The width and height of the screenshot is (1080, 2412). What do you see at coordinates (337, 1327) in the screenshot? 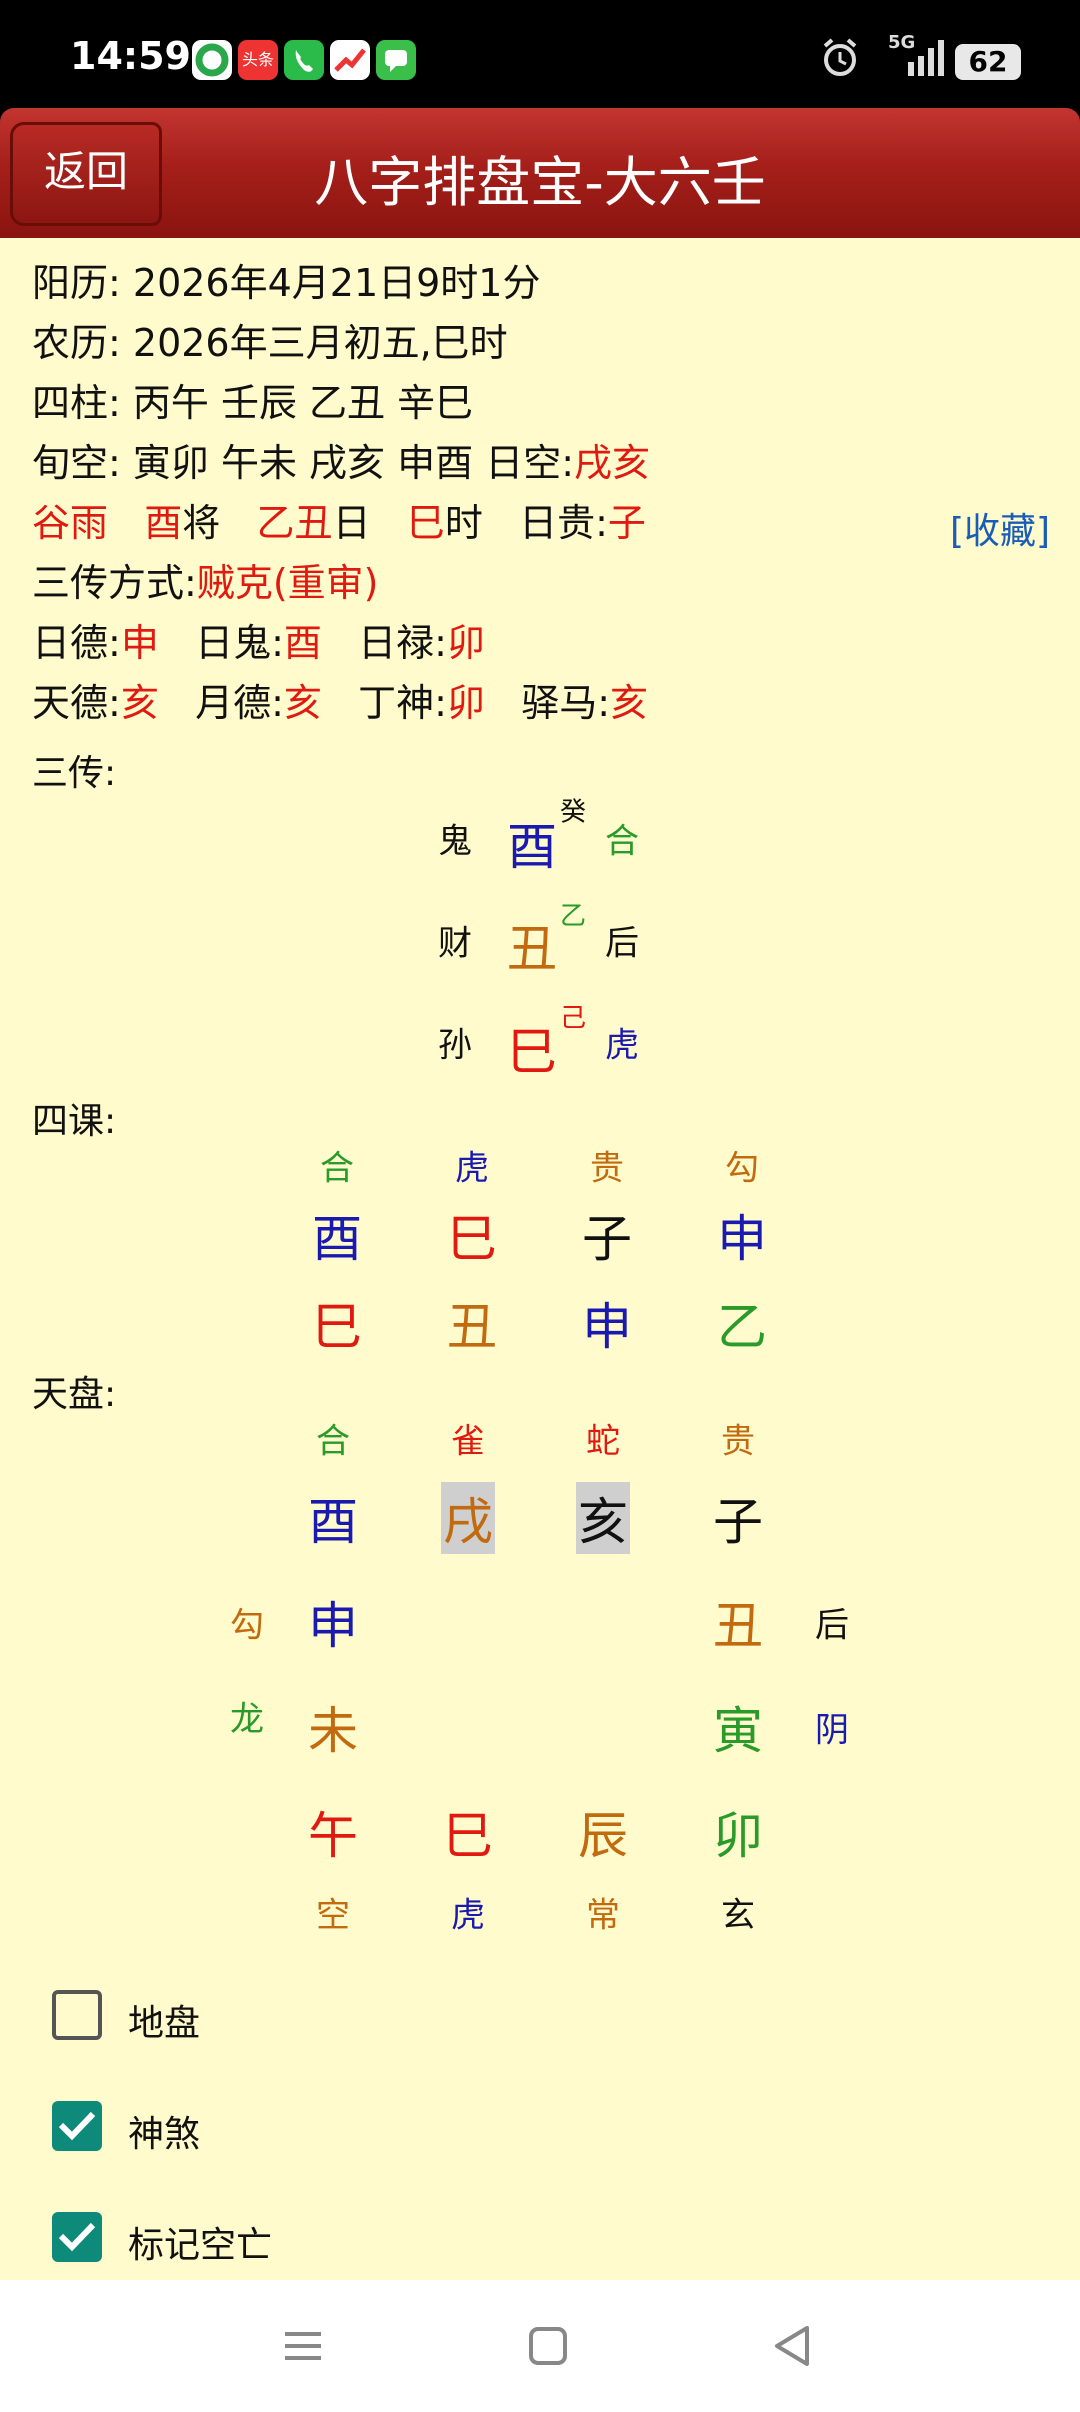
I see `sike-lower: 巳` at bounding box center [337, 1327].